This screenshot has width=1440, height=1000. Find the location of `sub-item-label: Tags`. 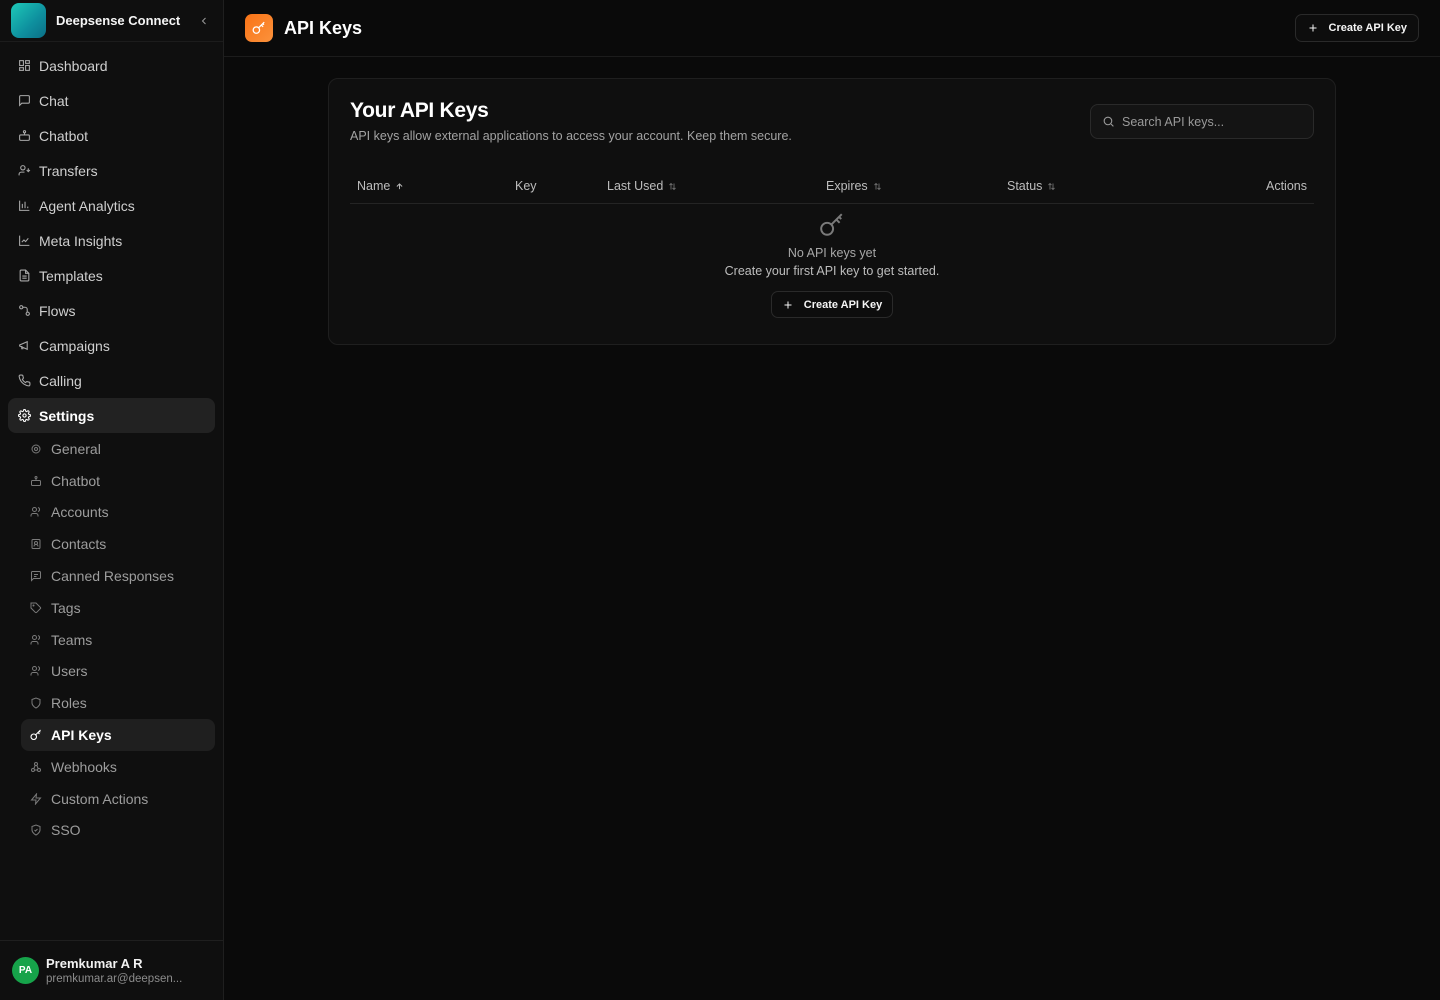

sub-item-label: Tags is located at coordinates (66, 607).